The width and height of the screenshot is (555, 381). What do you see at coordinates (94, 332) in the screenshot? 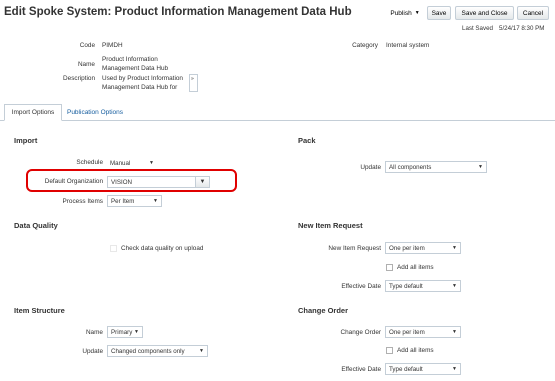
I see `item-structure-name-label: Name` at bounding box center [94, 332].